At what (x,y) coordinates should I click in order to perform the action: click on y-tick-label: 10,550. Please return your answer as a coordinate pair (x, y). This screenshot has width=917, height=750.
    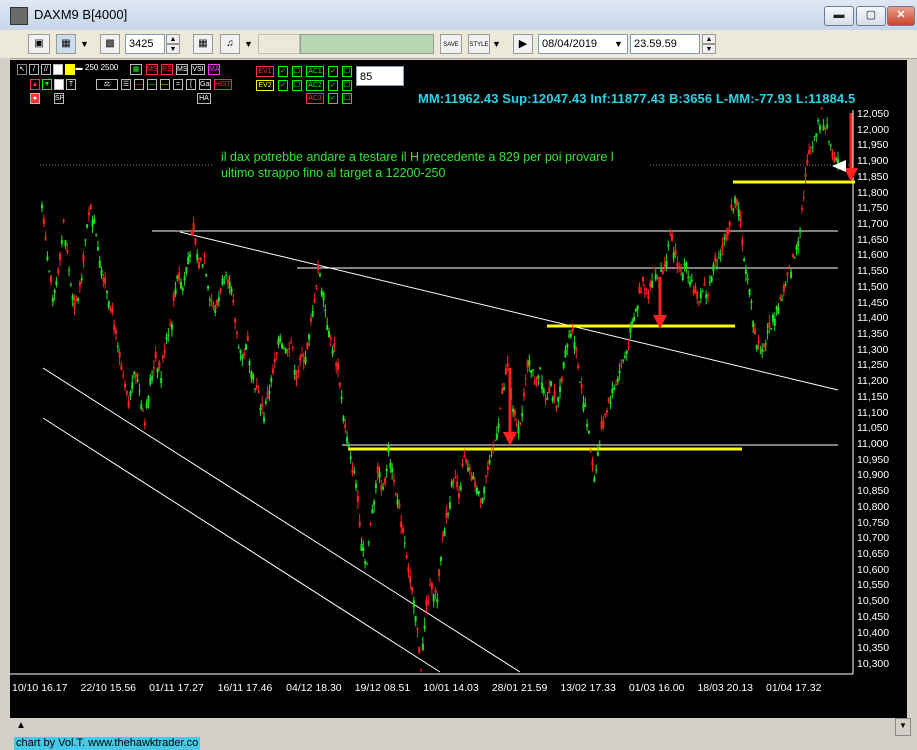
    Looking at the image, I should click on (873, 585).